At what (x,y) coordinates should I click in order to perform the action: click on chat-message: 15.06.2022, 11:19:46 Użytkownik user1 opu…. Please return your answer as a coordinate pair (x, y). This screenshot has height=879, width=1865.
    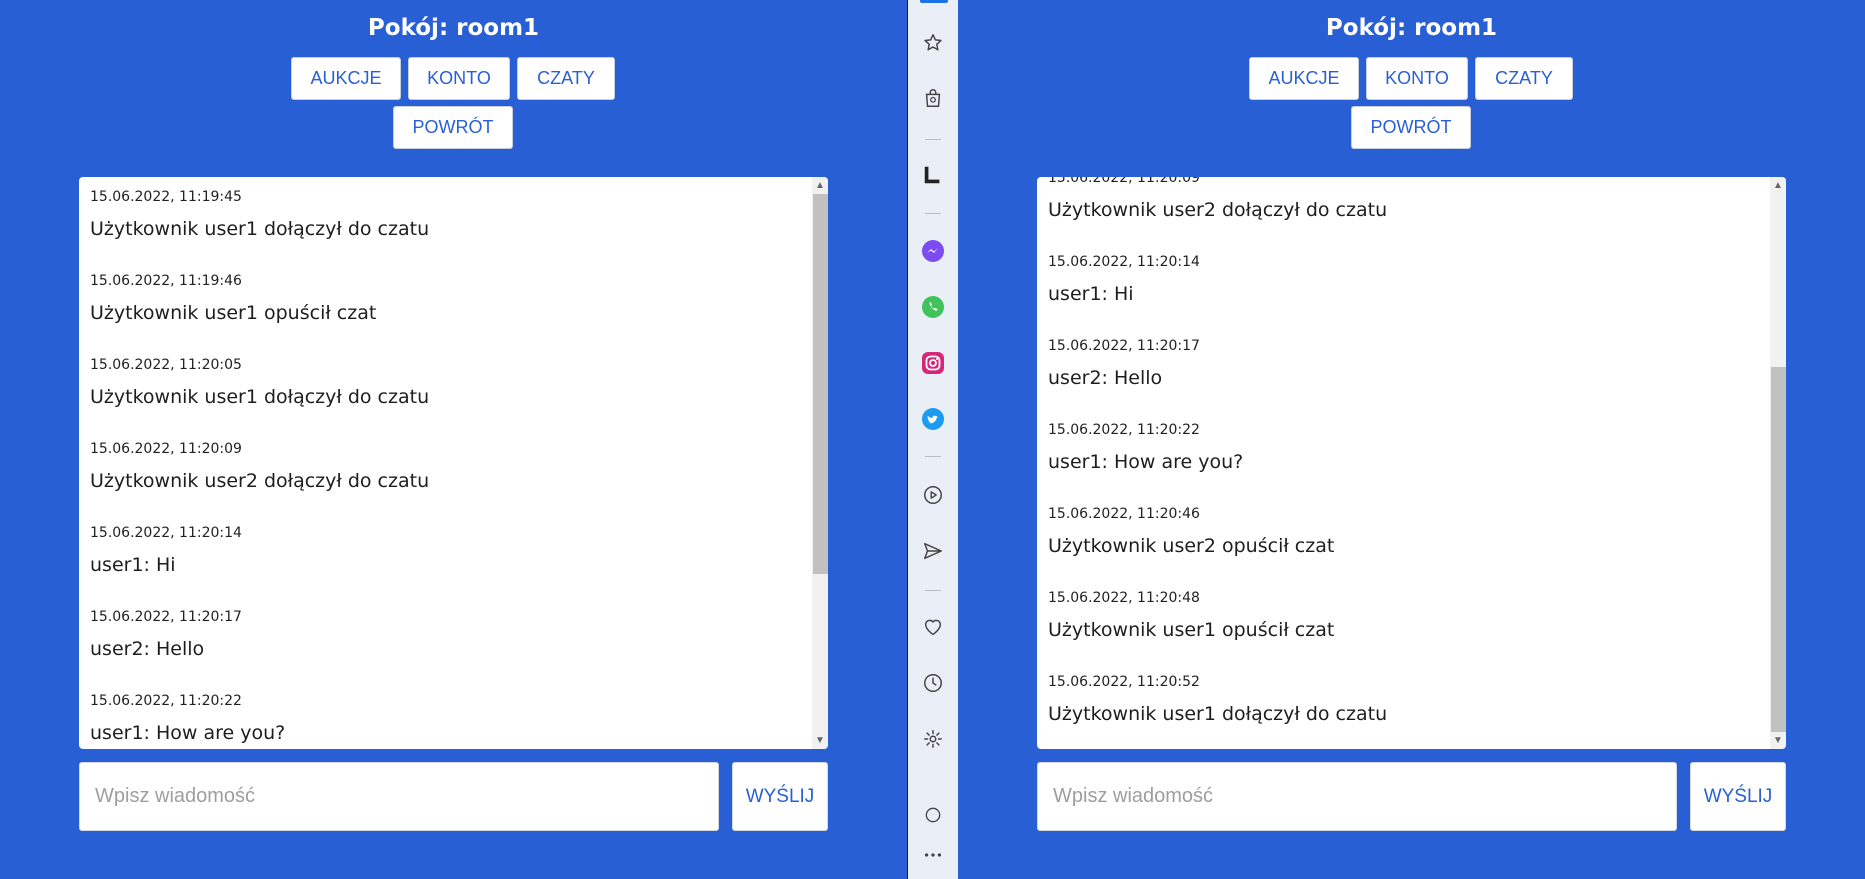
    Looking at the image, I should click on (445, 311).